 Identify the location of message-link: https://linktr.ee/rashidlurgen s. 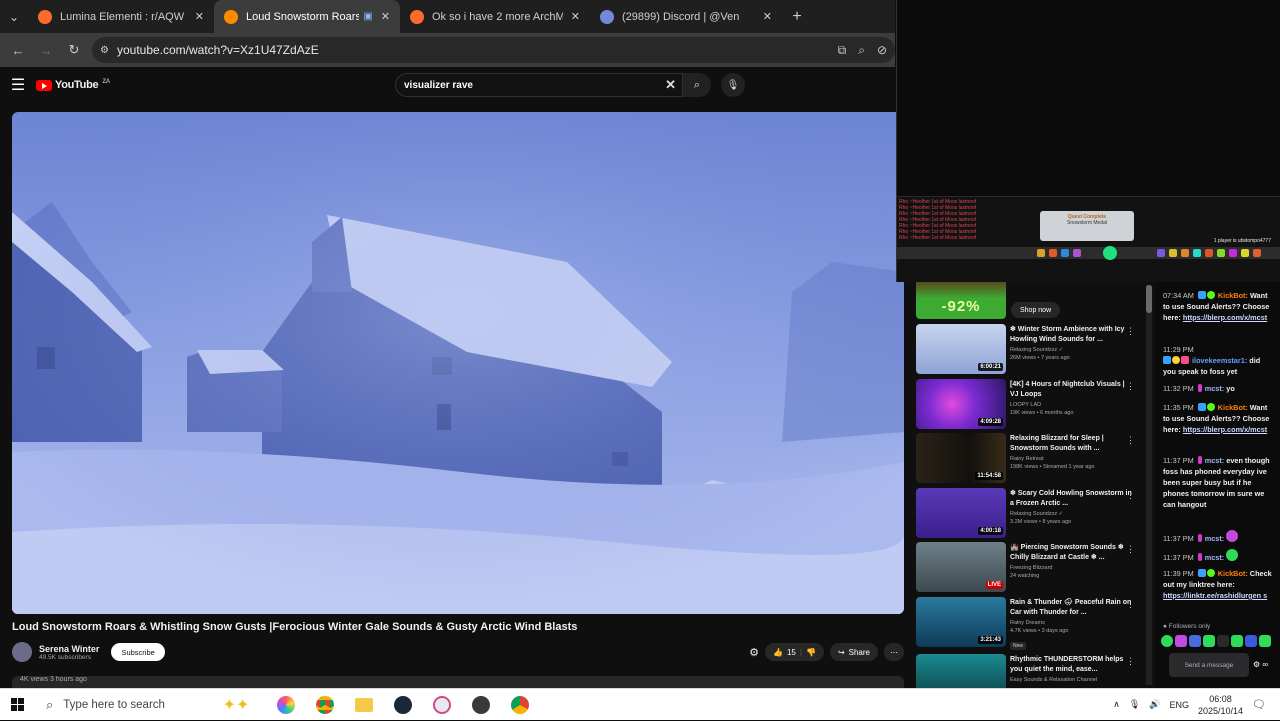
(1215, 595).